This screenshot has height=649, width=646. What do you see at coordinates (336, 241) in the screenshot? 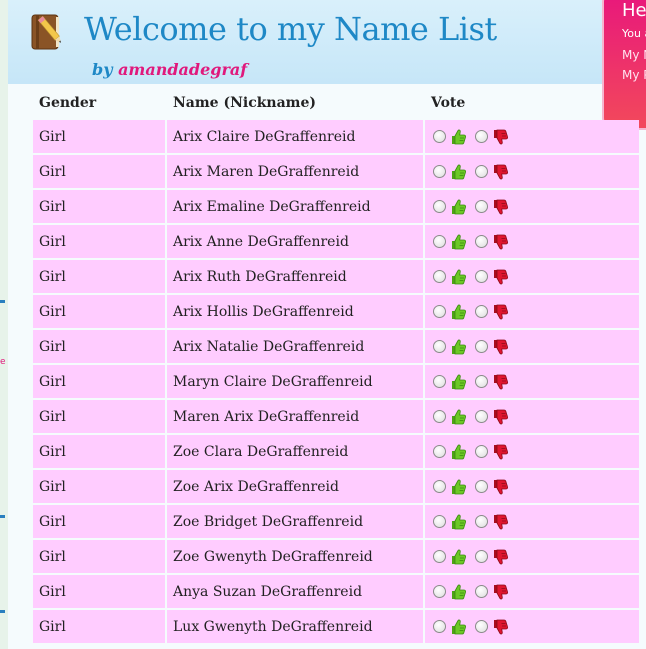
I see `table-row: Girl Arix Anne DeGraffenreid` at bounding box center [336, 241].